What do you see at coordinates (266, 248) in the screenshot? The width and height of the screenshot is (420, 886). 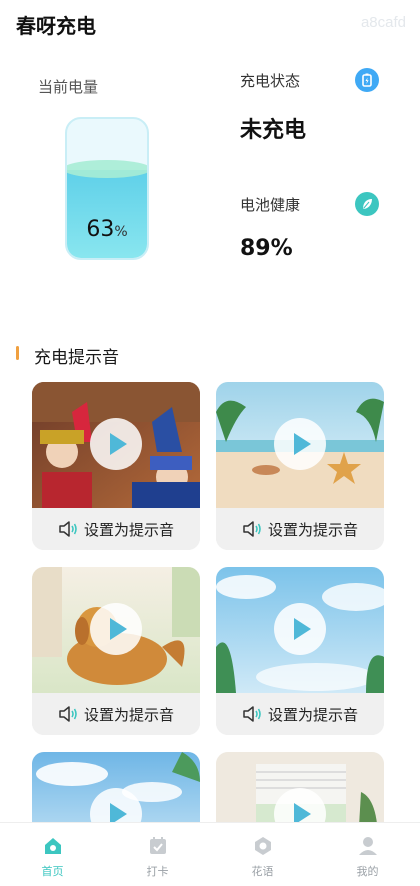 I see `battery-health-value: 89%` at bounding box center [266, 248].